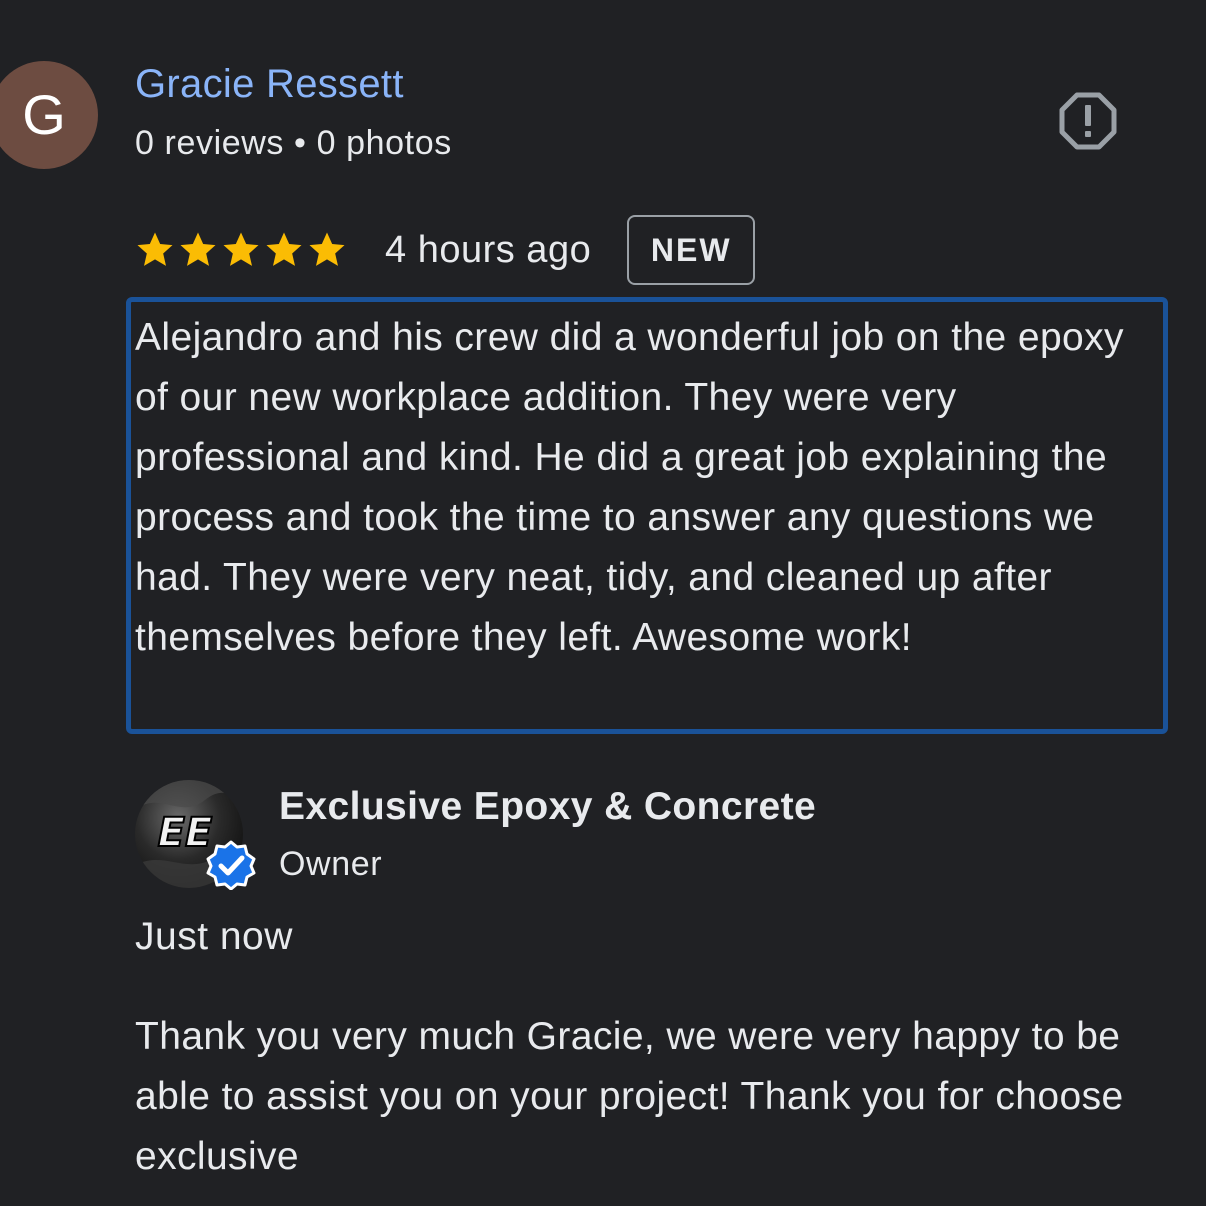  Describe the element at coordinates (331, 864) in the screenshot. I see `owner-role: Owner` at that location.